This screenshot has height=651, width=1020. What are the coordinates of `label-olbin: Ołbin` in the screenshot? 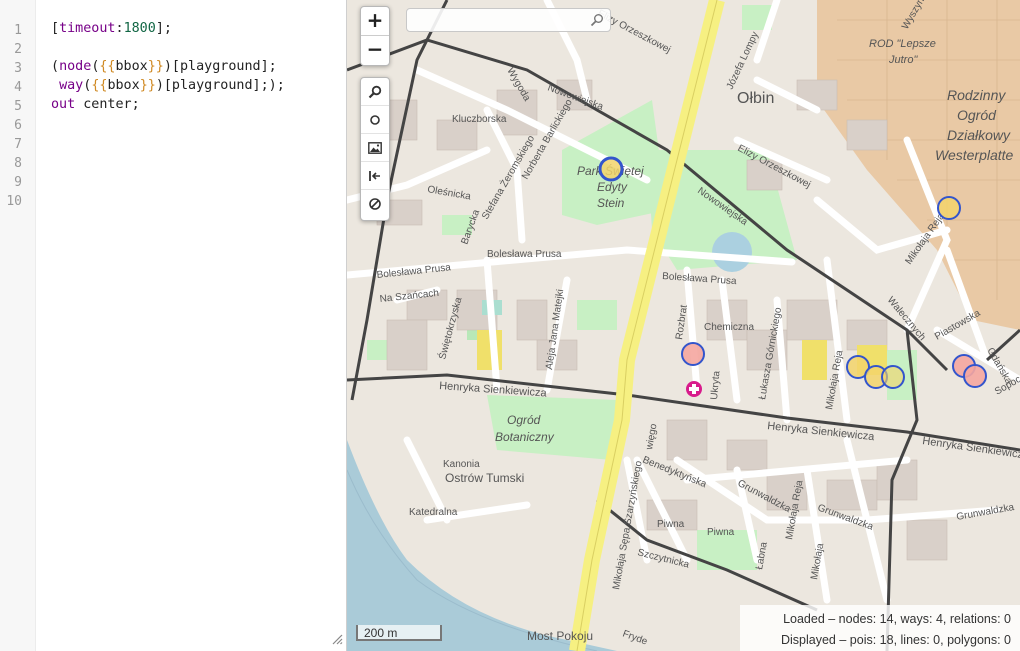 It's located at (755, 98).